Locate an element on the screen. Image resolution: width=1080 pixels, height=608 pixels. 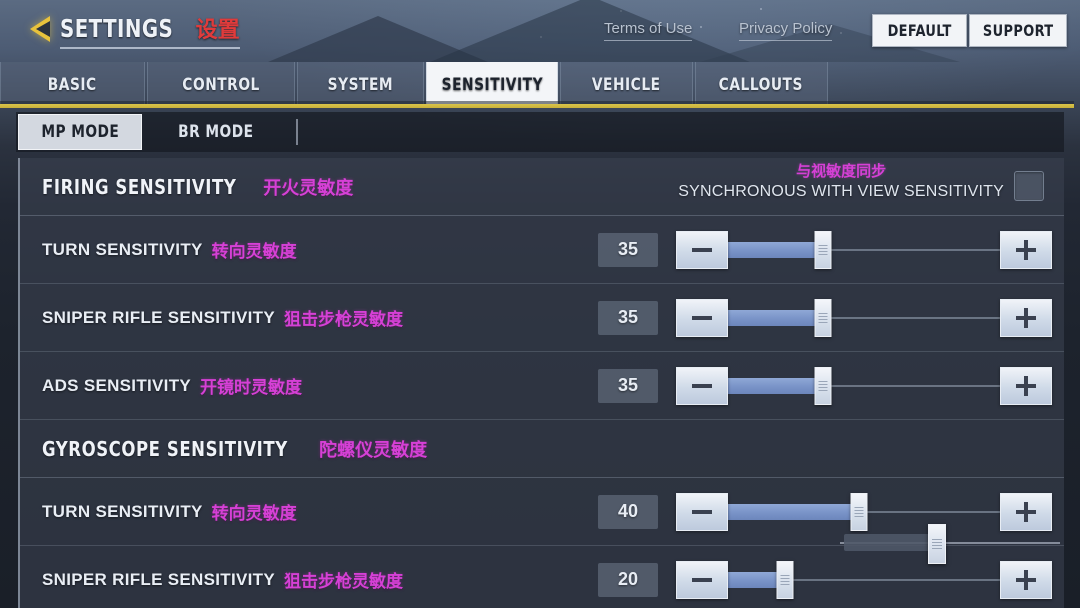
setting-row-ads-sensitivity: ADS SENSITIVITY 开镜时灵敏度 35 is located at coordinates (542, 386).